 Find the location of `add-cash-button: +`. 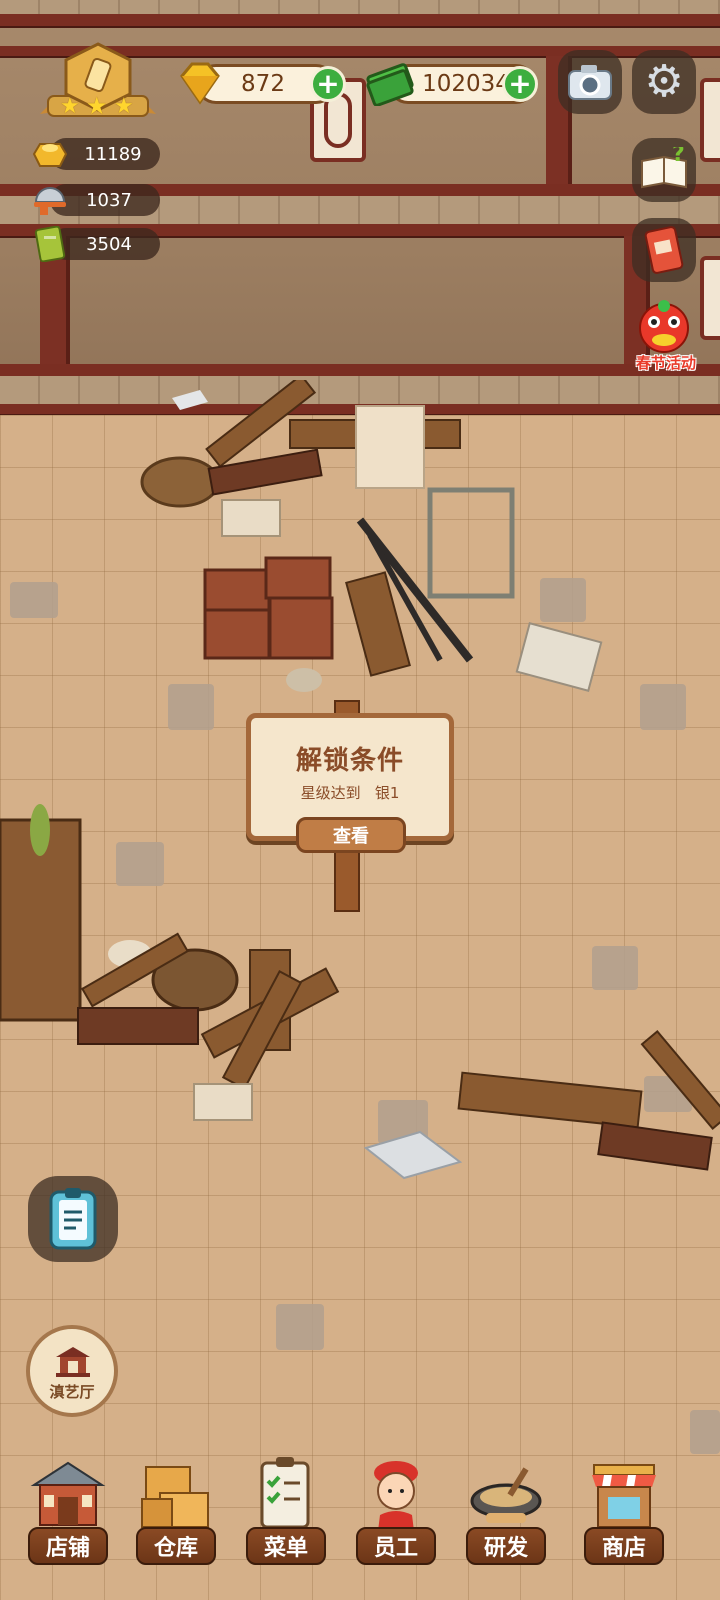

add-cash-button: + is located at coordinates (520, 84).